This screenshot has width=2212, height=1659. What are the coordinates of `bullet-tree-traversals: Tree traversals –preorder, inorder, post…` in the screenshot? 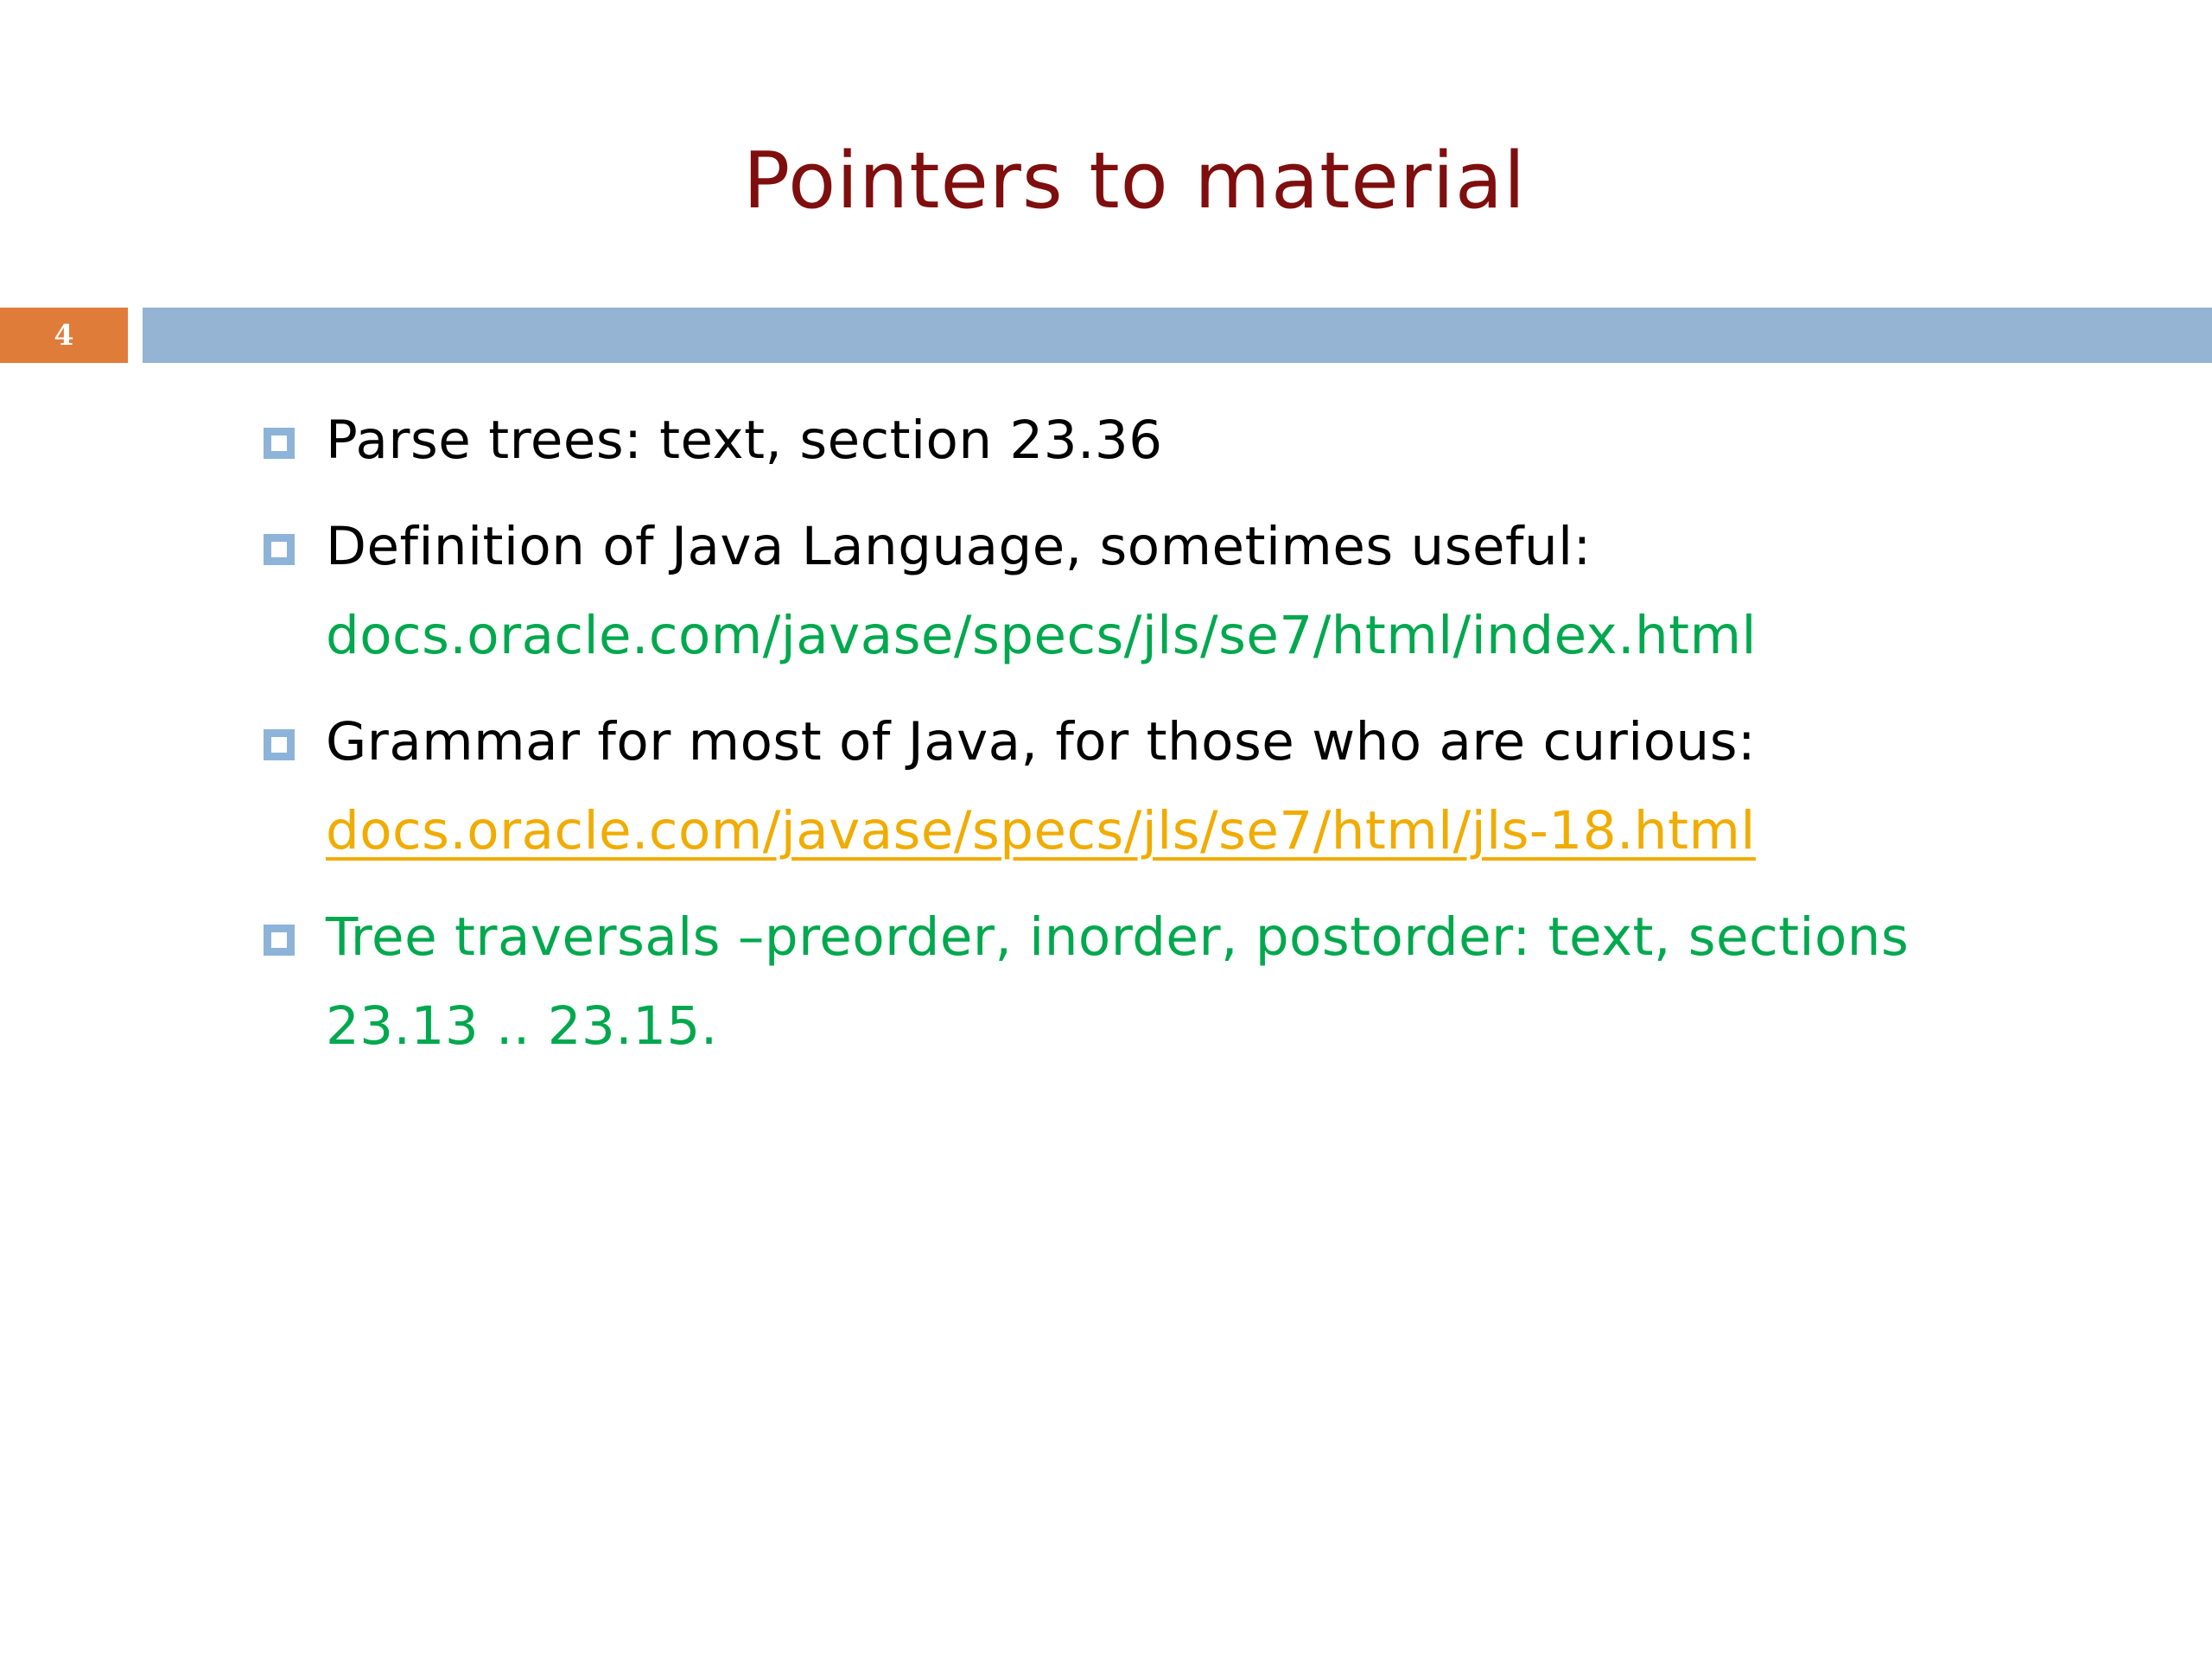 It's located at (1227, 982).